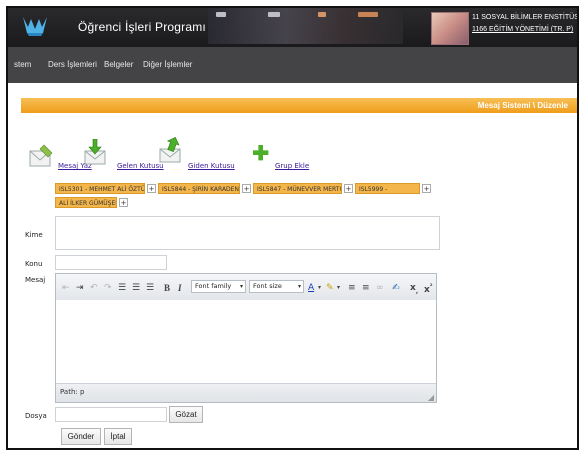 The image size is (585, 456). Describe the element at coordinates (246, 343) in the screenshot. I see `editor-body` at that location.